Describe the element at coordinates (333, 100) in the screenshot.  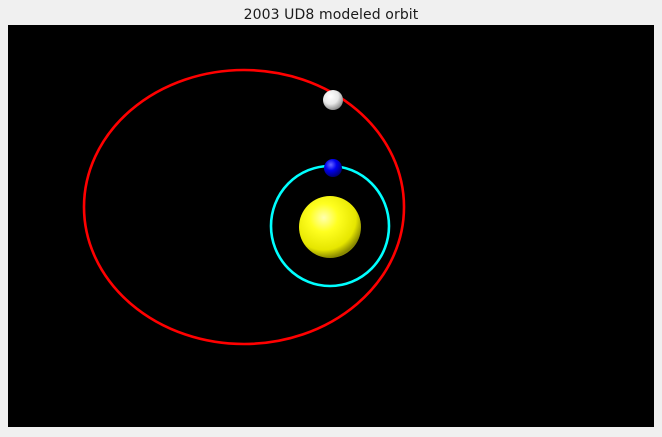
I see `asteroid-icon` at that location.